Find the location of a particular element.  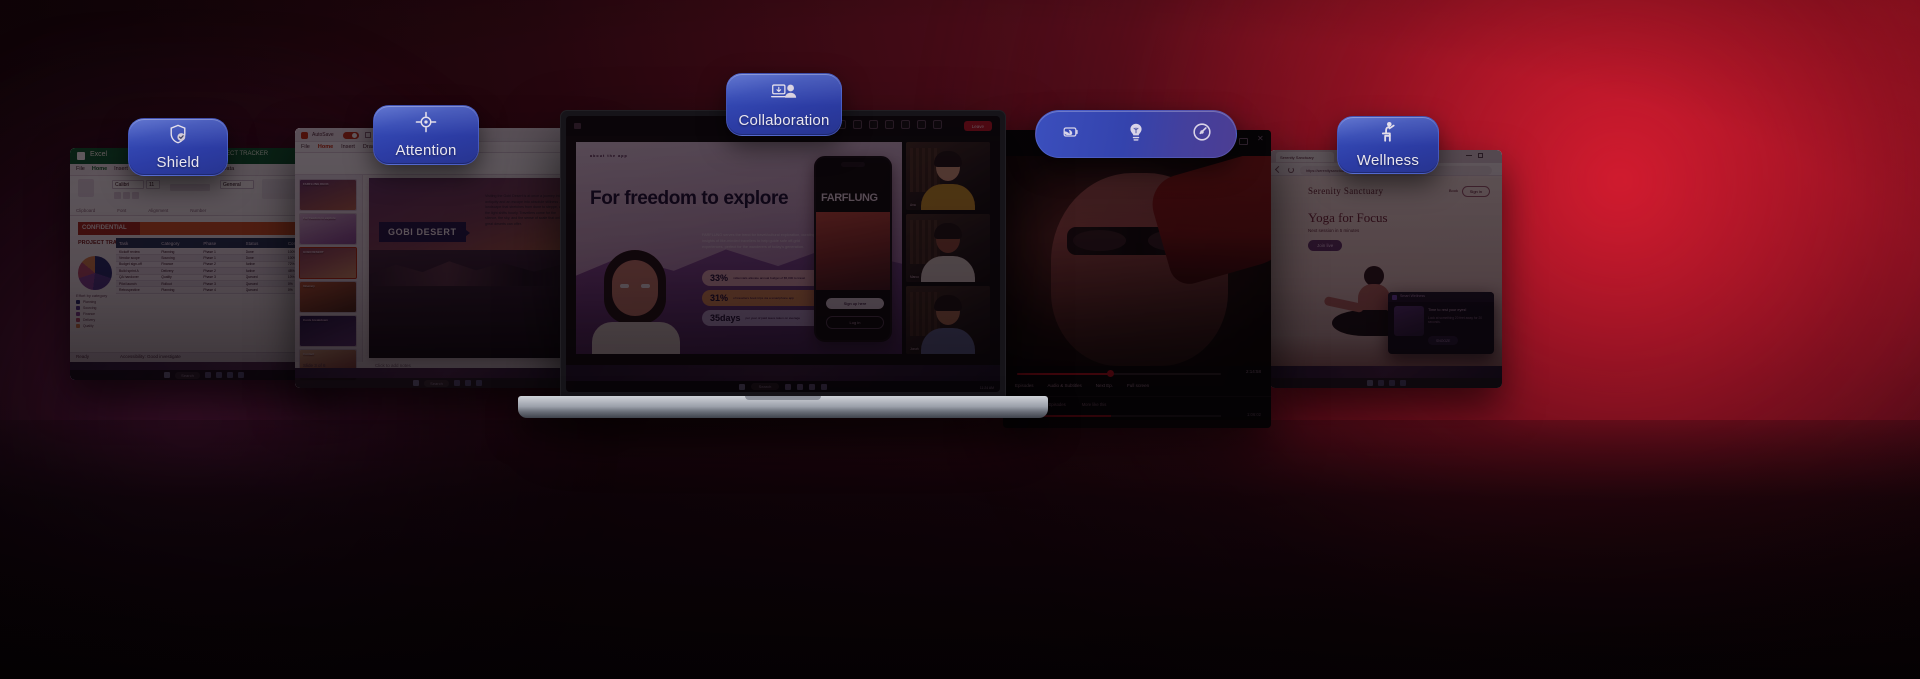

participant-tile: Jonah is located at coordinates (948, 320).